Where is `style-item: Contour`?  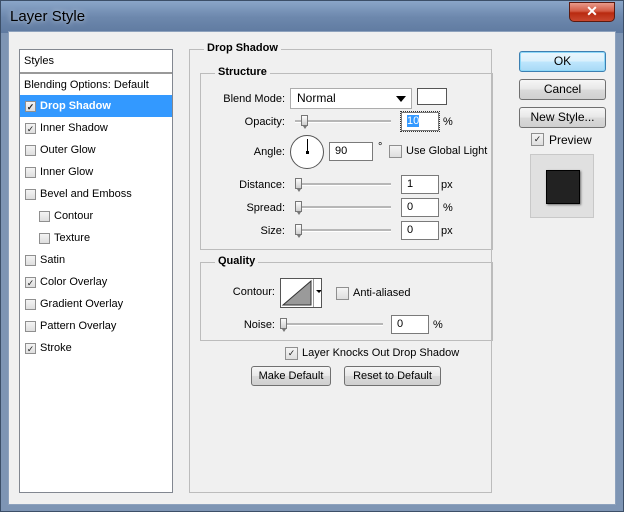
style-item: Contour is located at coordinates (96, 216).